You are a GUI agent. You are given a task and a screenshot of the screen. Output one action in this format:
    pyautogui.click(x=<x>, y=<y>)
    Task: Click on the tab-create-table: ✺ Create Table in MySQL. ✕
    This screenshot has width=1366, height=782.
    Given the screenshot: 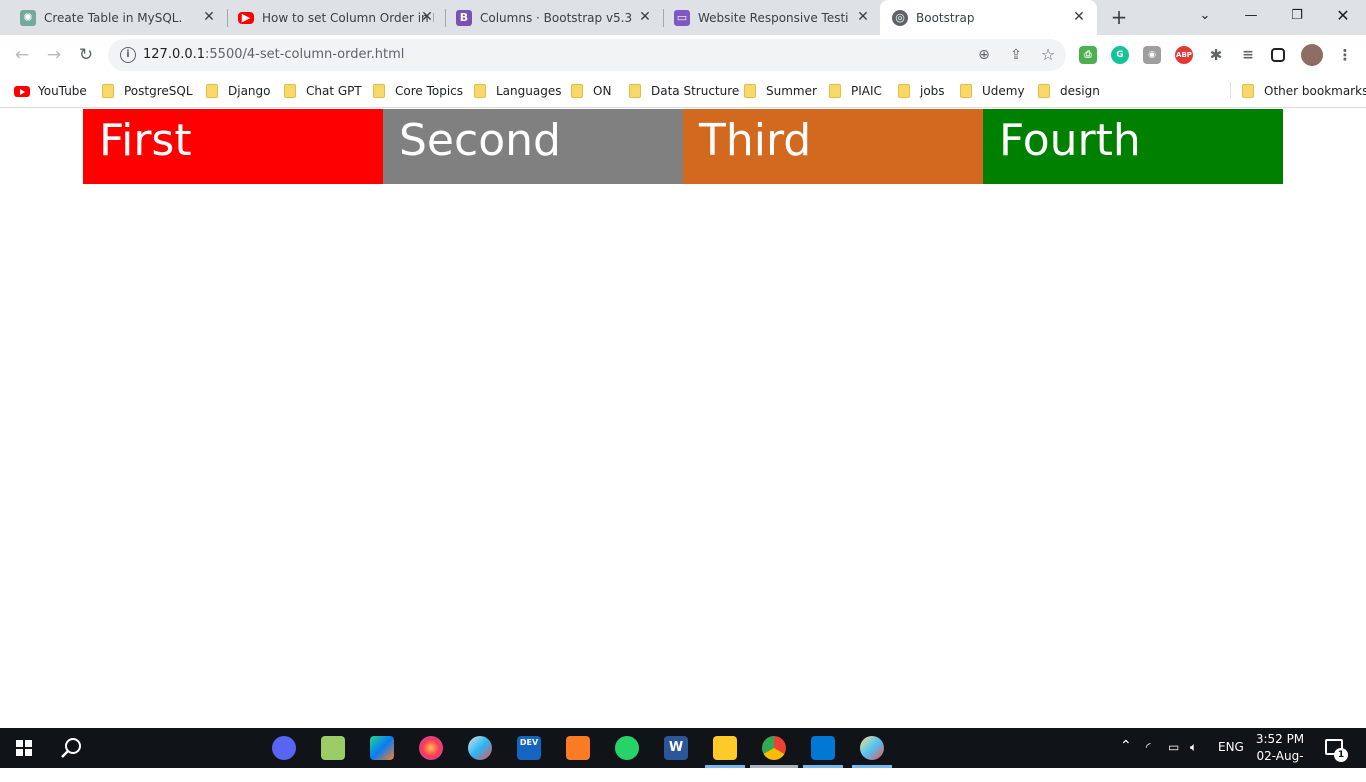 What is the action you would take?
    pyautogui.click(x=113, y=17)
    